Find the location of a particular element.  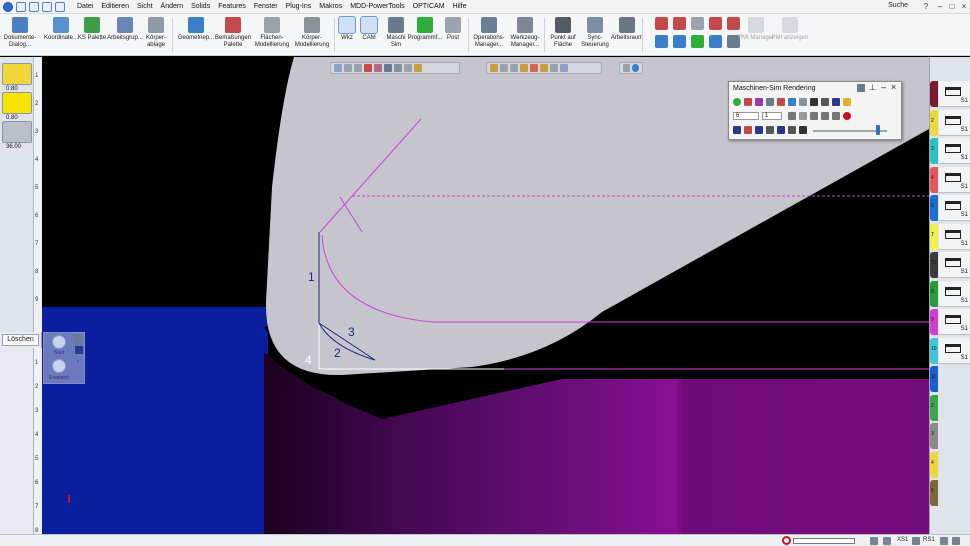

frame-input: 6 is located at coordinates (746, 116).